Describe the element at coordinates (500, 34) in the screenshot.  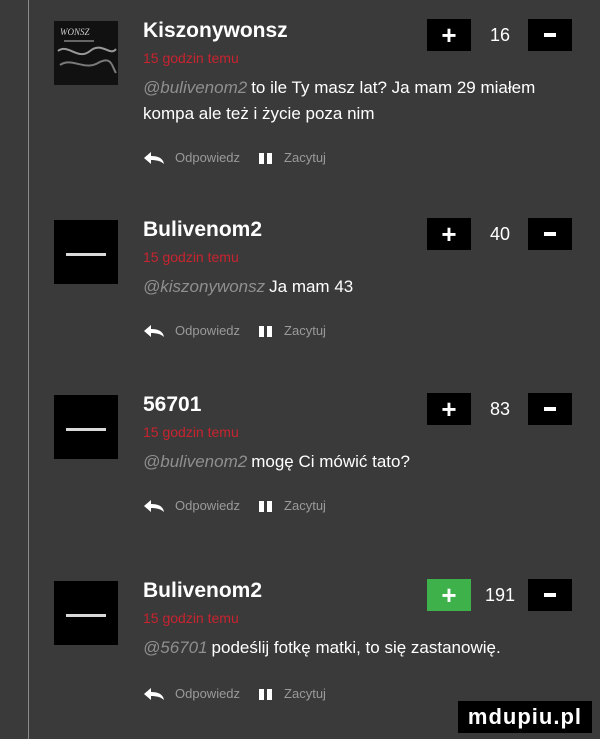
I see `vote-count: 16` at that location.